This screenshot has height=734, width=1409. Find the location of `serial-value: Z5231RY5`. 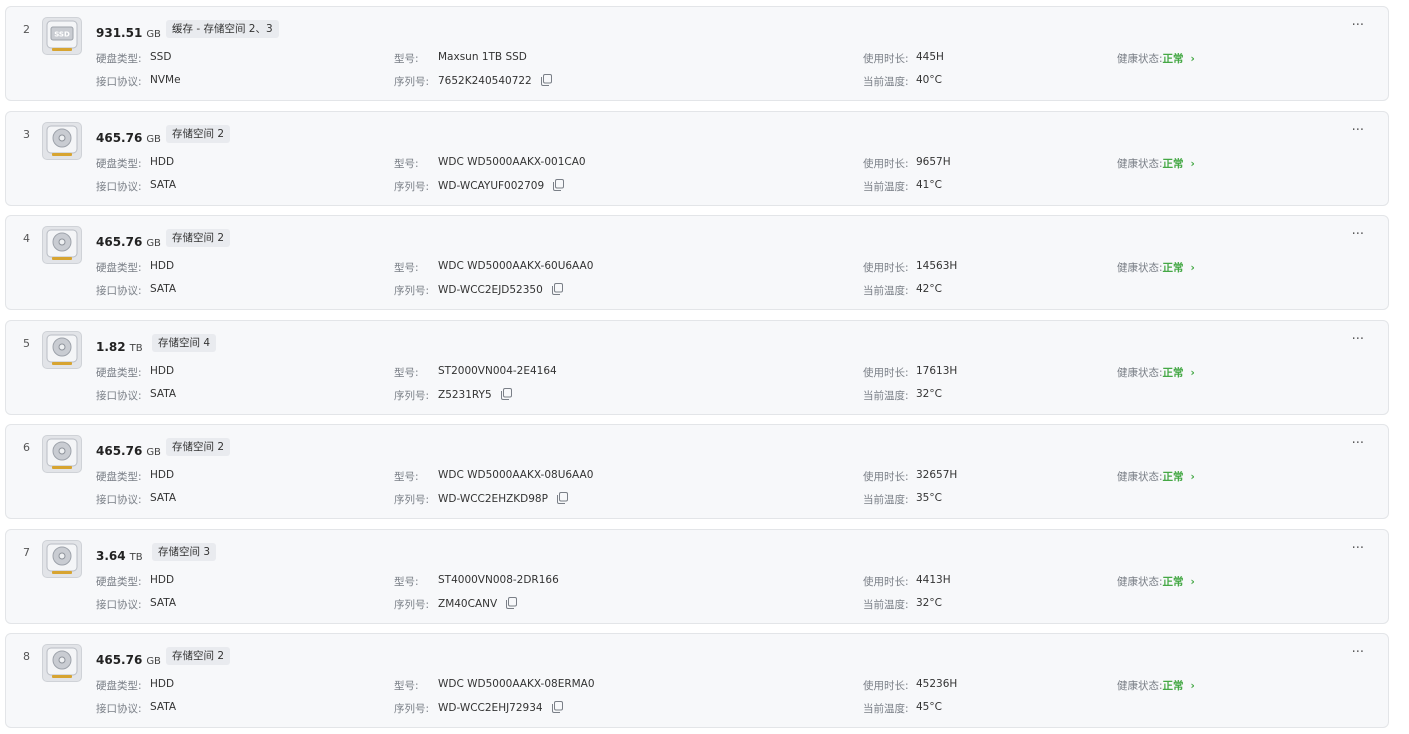

serial-value: Z5231RY5 is located at coordinates (465, 395).